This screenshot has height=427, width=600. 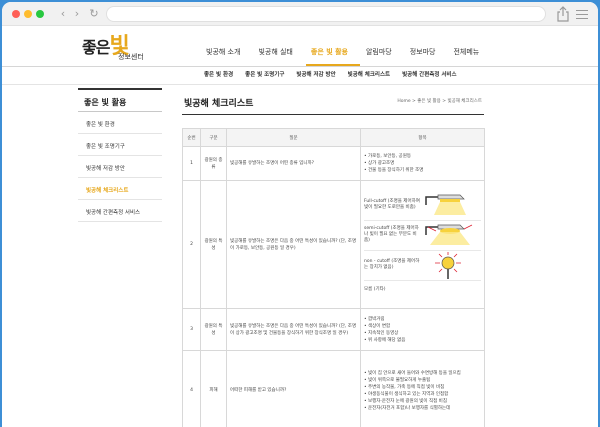 What do you see at coordinates (264, 75) in the screenshot?
I see `lnb-item-good-light-fixtures: 좋은 빛 조명기구` at bounding box center [264, 75].